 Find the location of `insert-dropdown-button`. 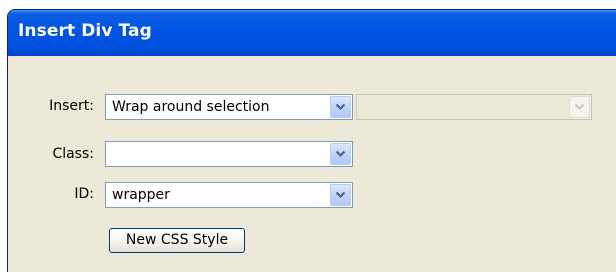

insert-dropdown-button is located at coordinates (340, 107).